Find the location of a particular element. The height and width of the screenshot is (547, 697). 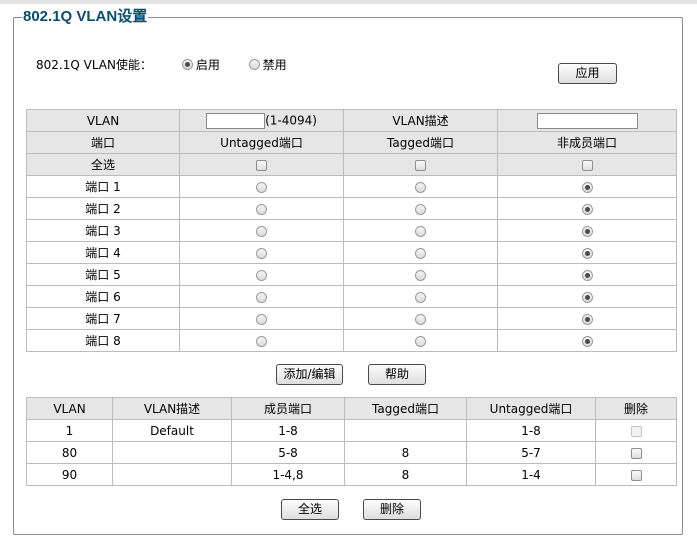

vlan-enable-label: 802.1Q VLAN使能： is located at coordinates (94, 64).